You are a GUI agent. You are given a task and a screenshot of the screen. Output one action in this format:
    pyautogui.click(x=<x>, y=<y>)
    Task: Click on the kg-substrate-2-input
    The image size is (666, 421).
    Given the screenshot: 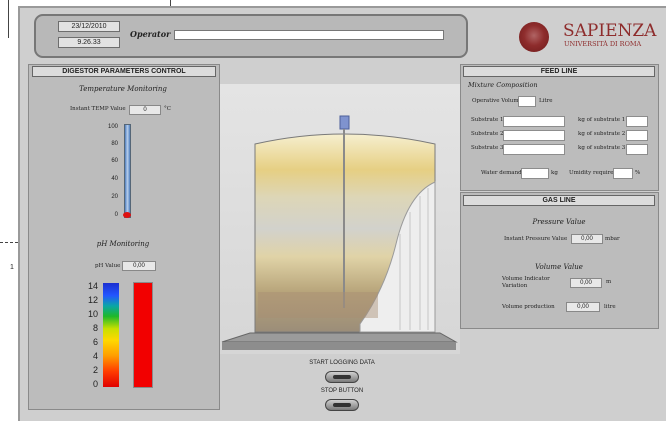 What is the action you would take?
    pyautogui.click(x=637, y=135)
    